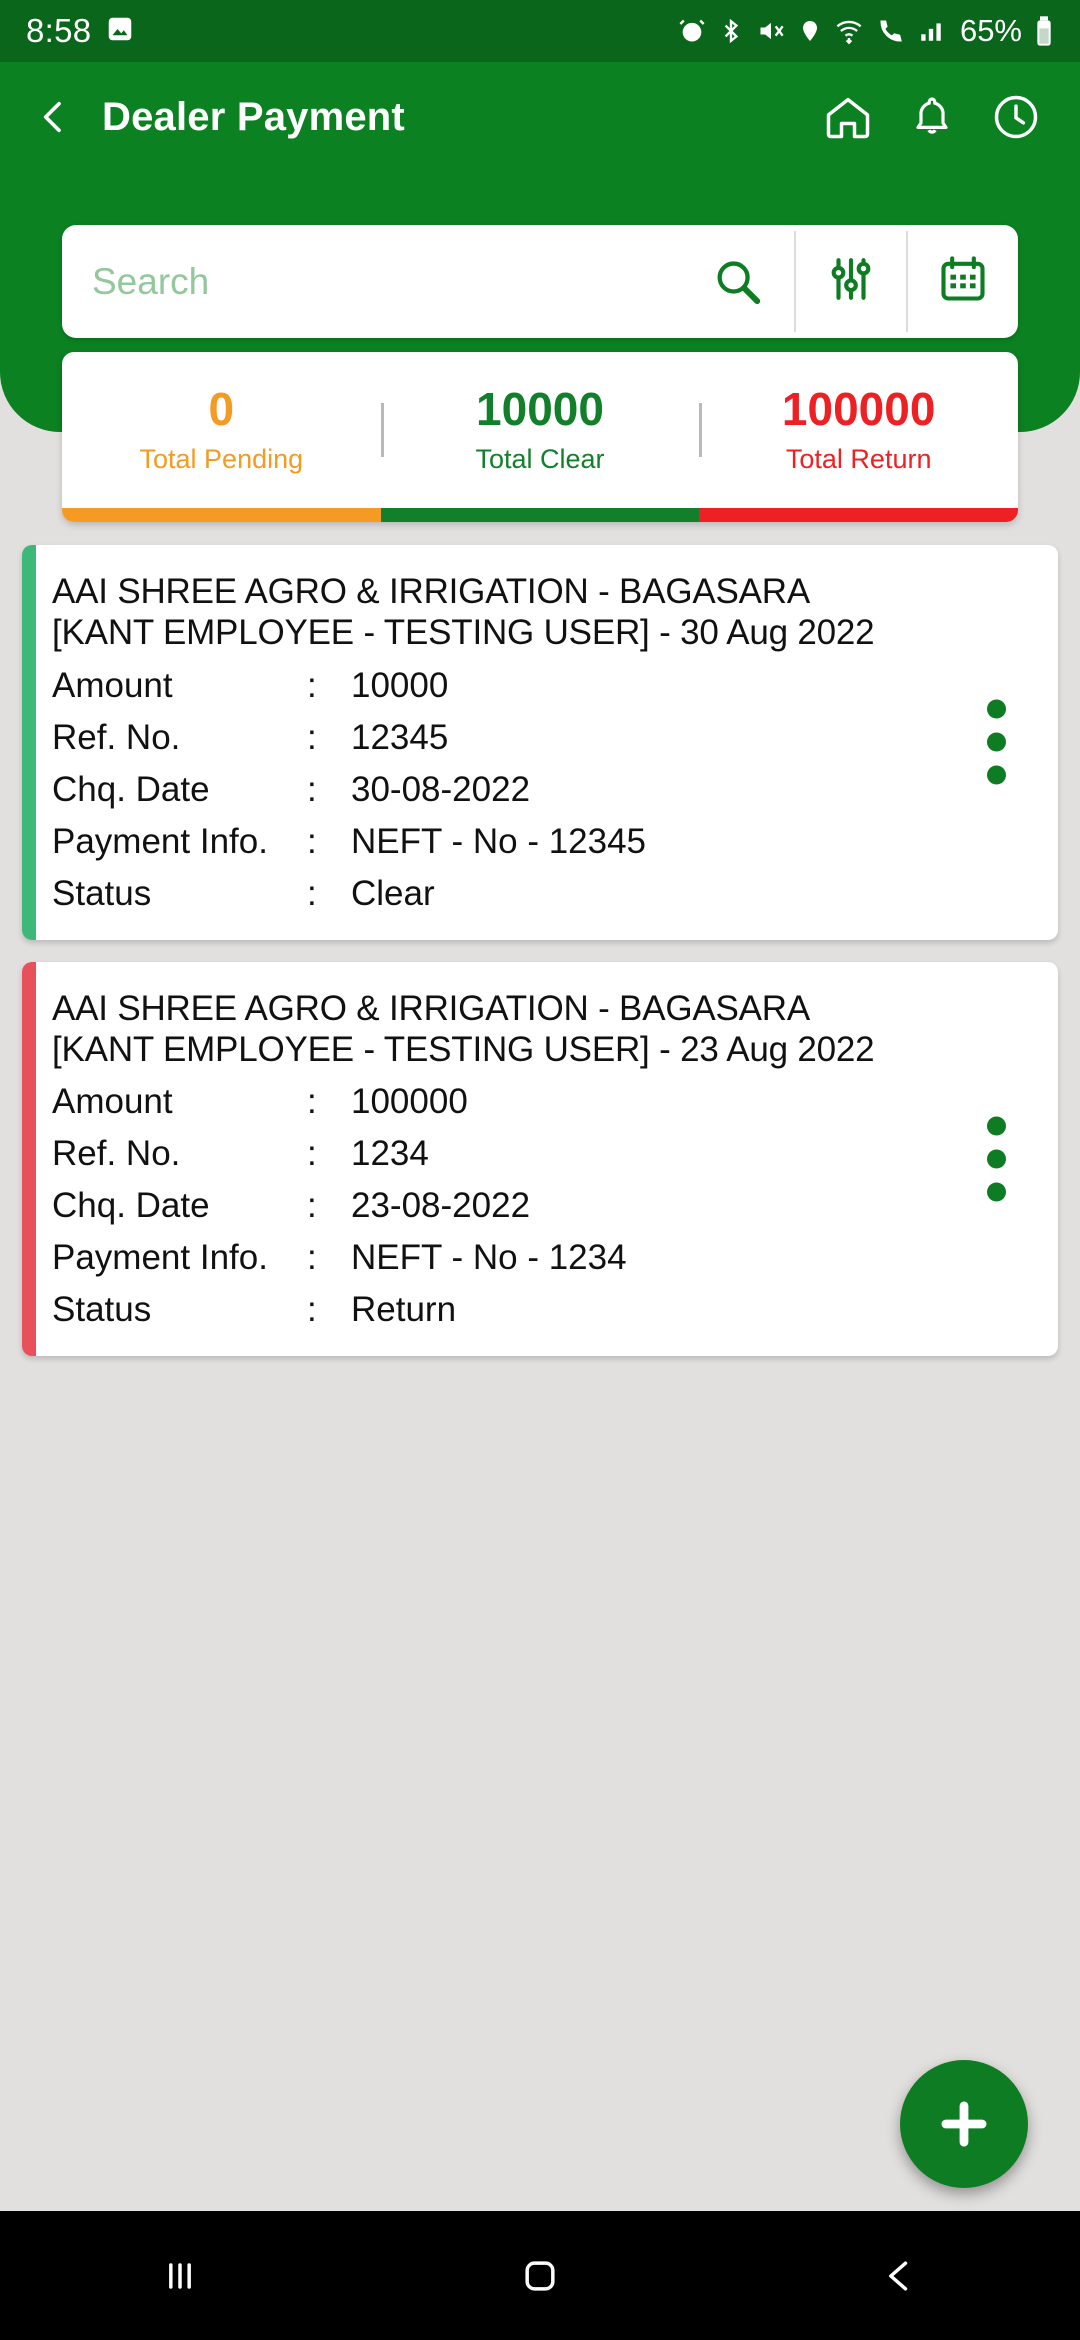 This screenshot has height=2340, width=1080. Describe the element at coordinates (540, 894) in the screenshot. I see `payment-row-status: Status : Clear` at that location.